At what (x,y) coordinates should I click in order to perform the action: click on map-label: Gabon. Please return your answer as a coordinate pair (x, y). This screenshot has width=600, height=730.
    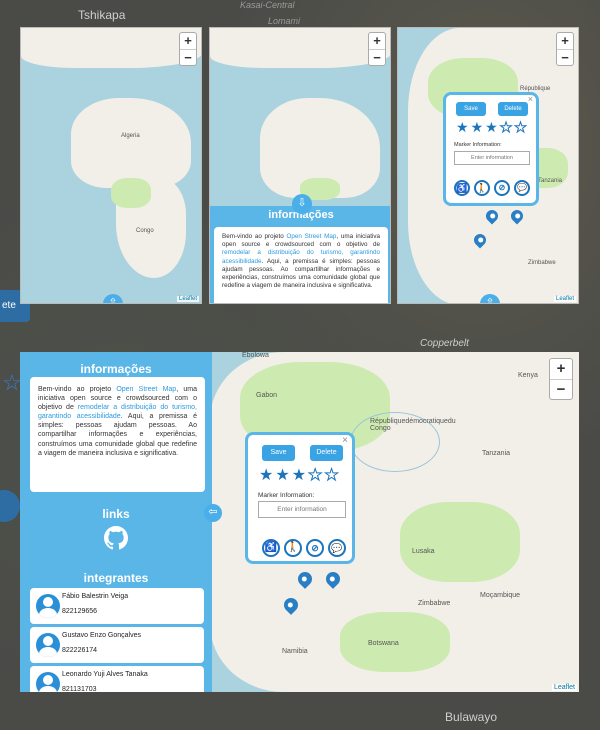
    Looking at the image, I should click on (267, 395).